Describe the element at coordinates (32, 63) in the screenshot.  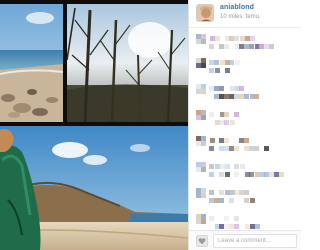
I see `collage-photo-shore` at that location.